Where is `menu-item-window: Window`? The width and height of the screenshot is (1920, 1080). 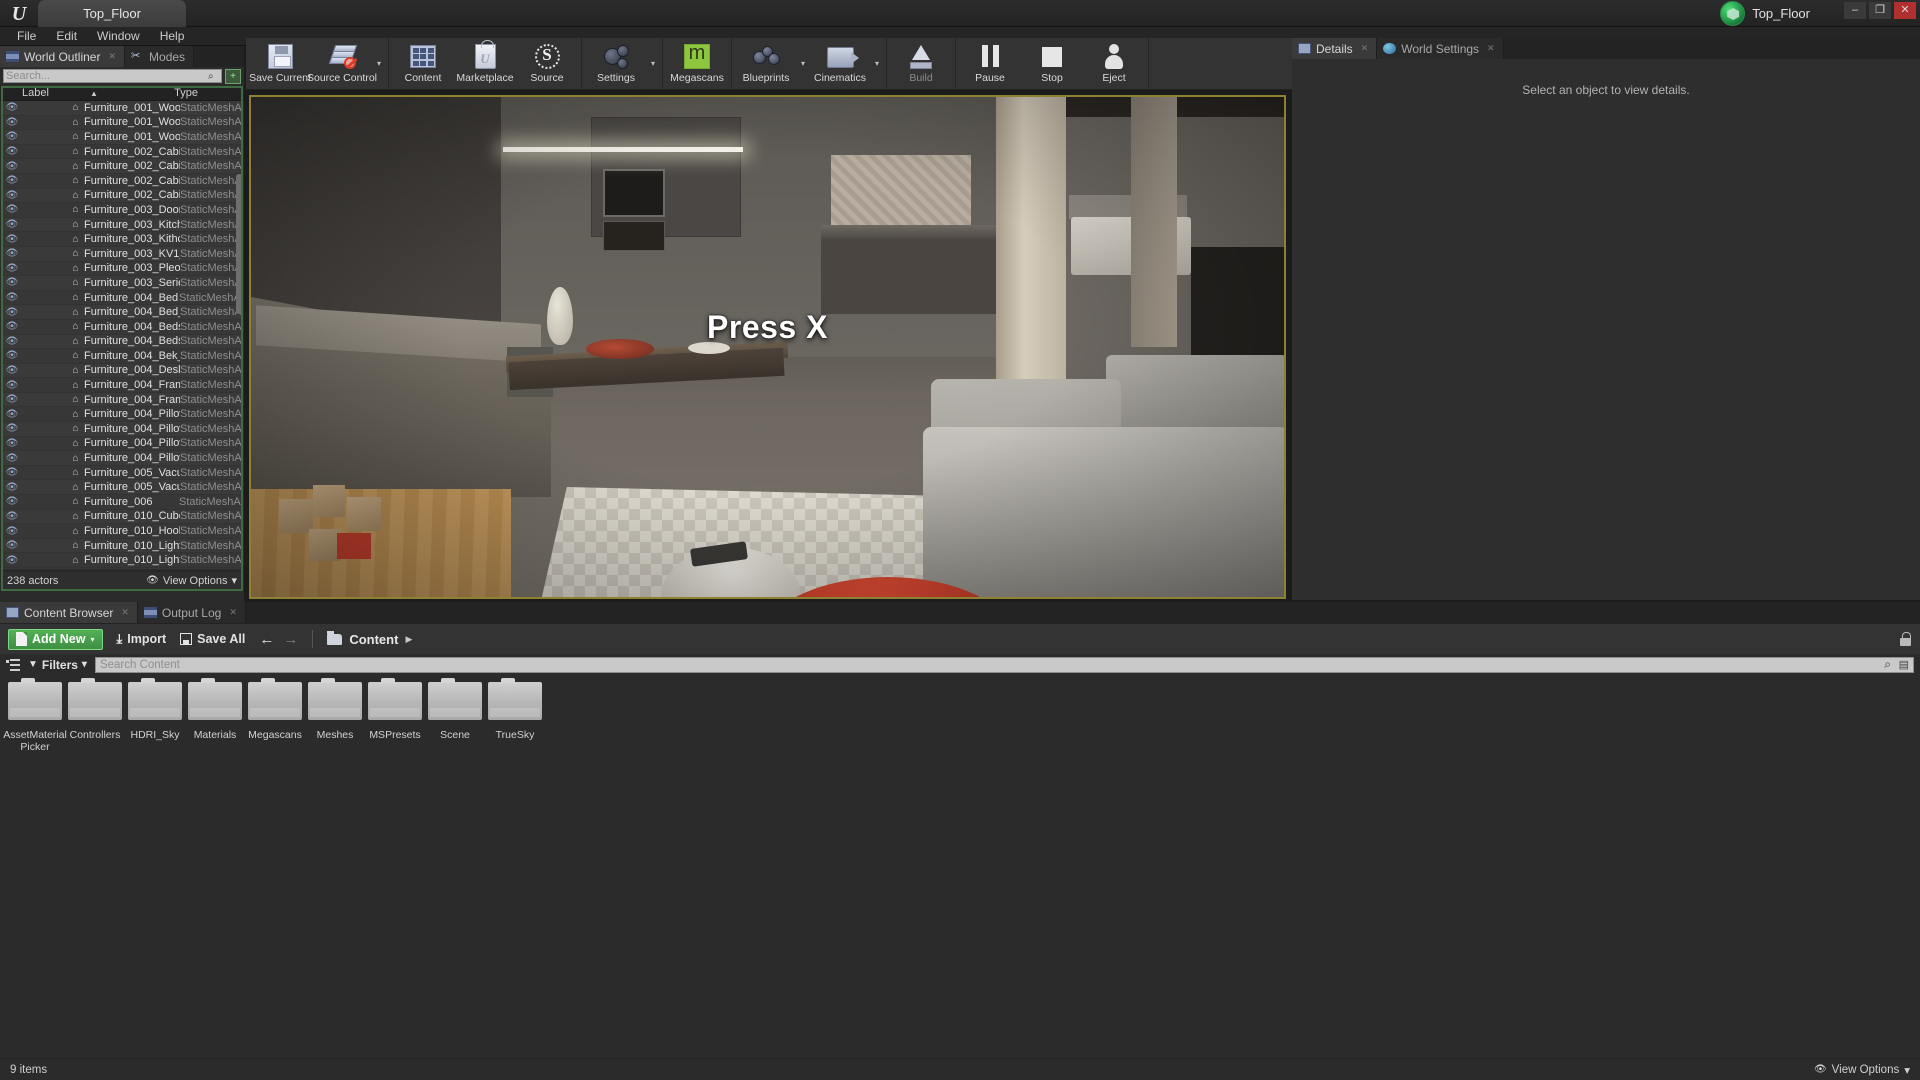
menu-item-window: Window is located at coordinates (118, 36).